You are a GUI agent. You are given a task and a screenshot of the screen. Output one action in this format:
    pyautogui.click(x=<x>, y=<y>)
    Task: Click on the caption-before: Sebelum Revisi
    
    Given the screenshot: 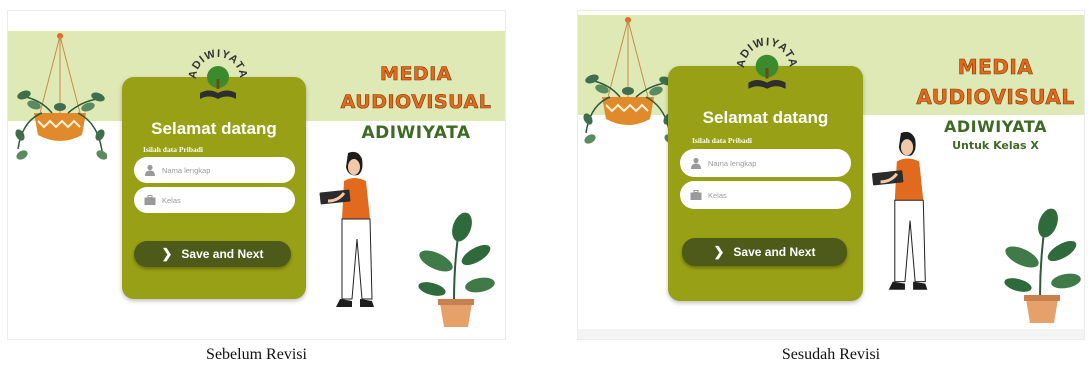 What is the action you would take?
    pyautogui.click(x=256, y=354)
    